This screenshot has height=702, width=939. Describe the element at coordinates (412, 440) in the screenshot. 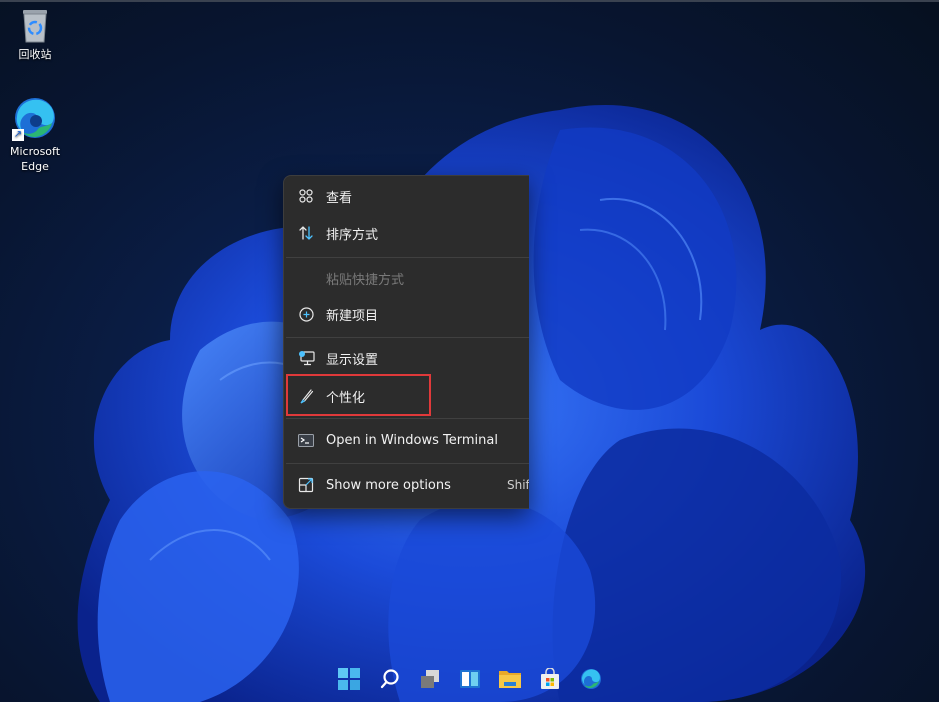

I see `menu-item-label: Open in Windows Terminal` at that location.